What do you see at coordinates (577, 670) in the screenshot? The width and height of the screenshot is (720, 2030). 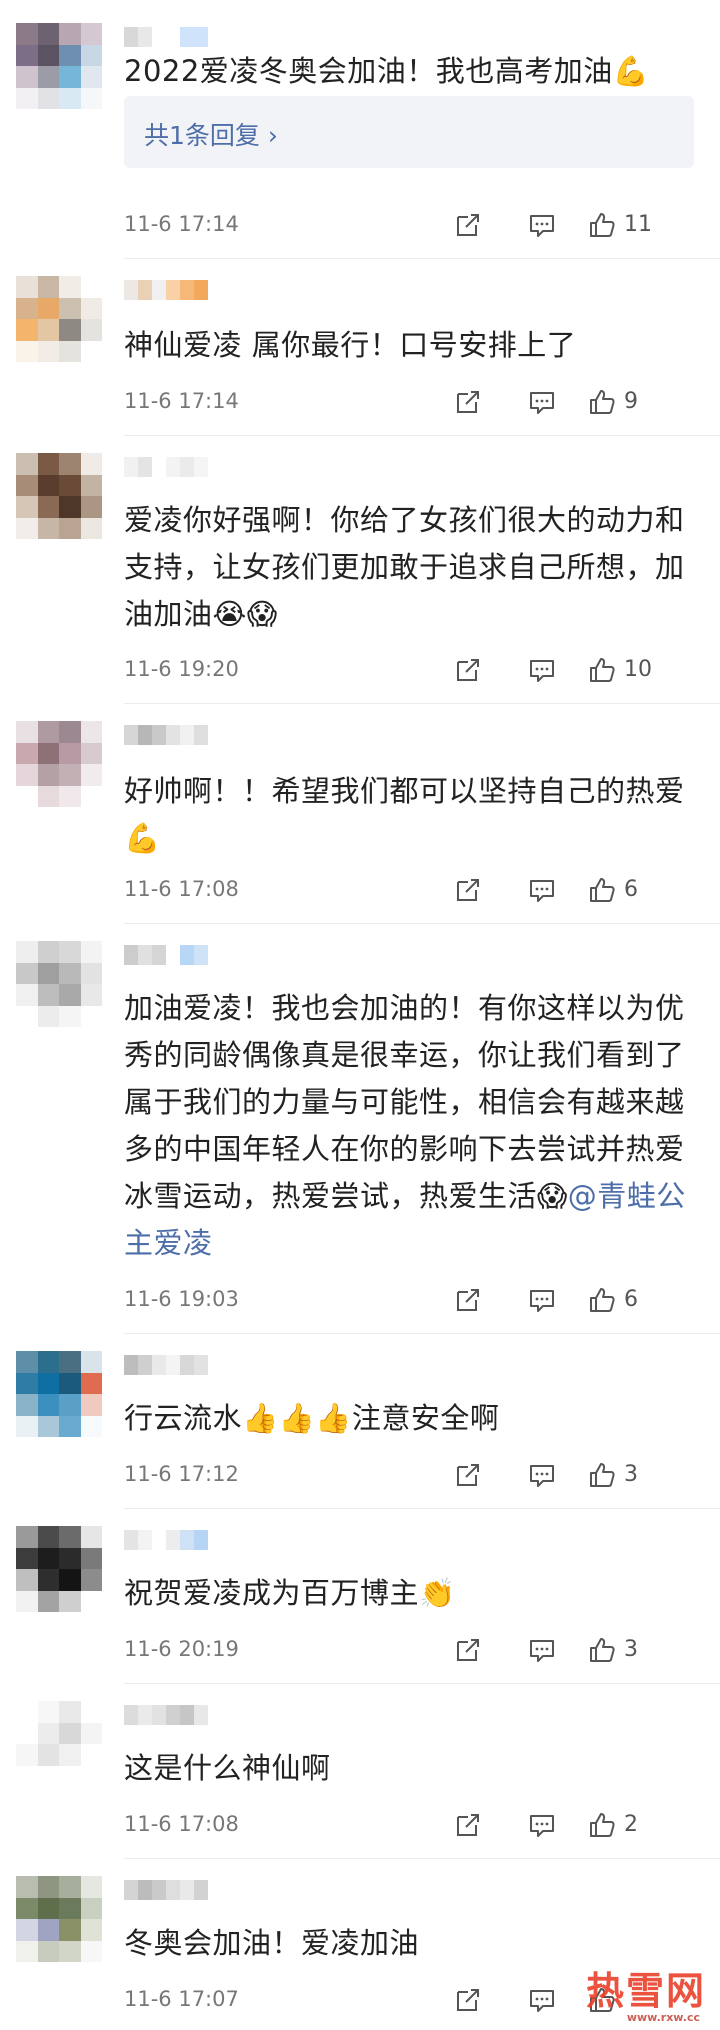 I see `comment-actions: 10` at bounding box center [577, 670].